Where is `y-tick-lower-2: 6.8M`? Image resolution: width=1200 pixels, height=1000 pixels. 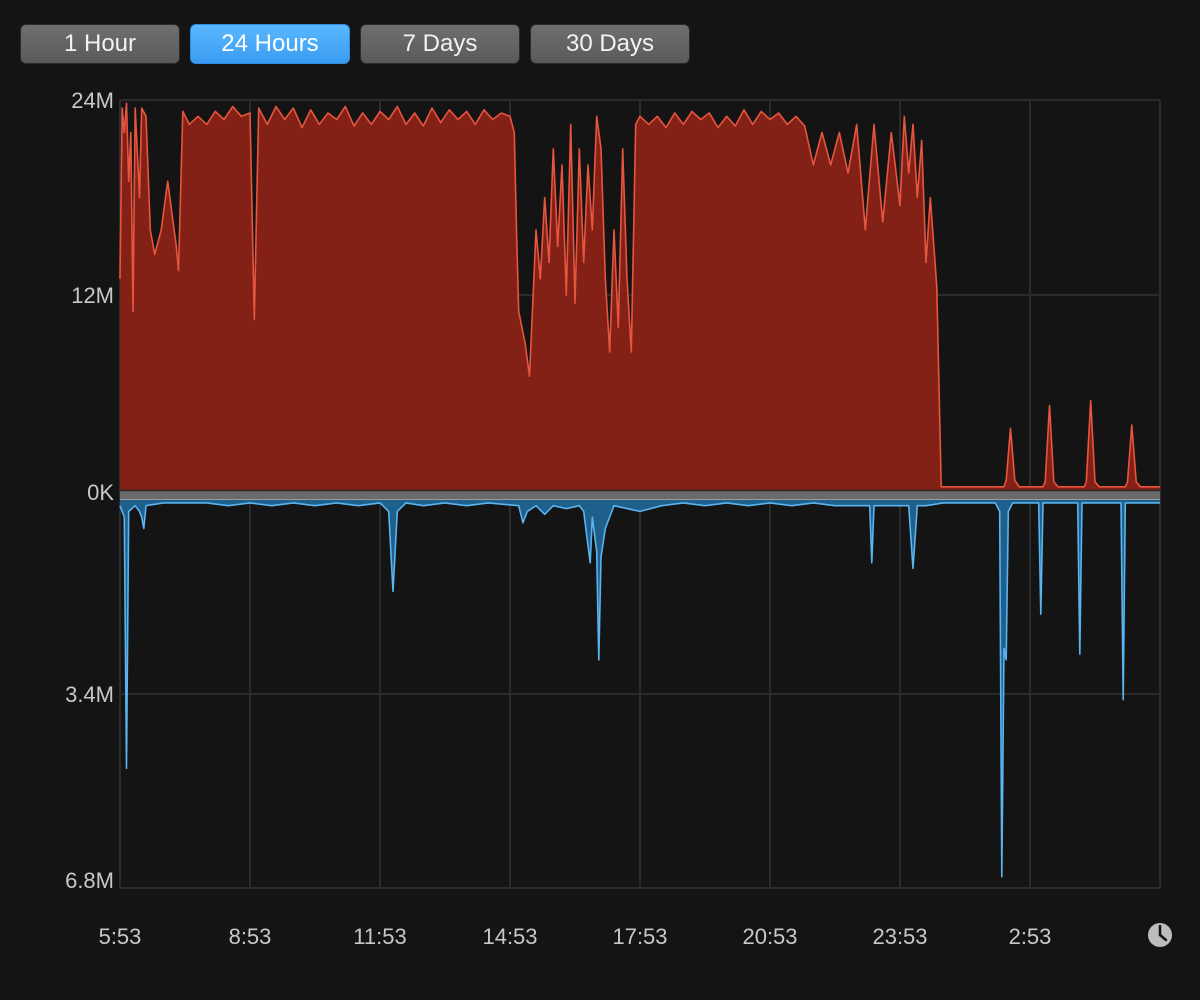
y-tick-lower-2: 6.8M is located at coordinates (89, 880).